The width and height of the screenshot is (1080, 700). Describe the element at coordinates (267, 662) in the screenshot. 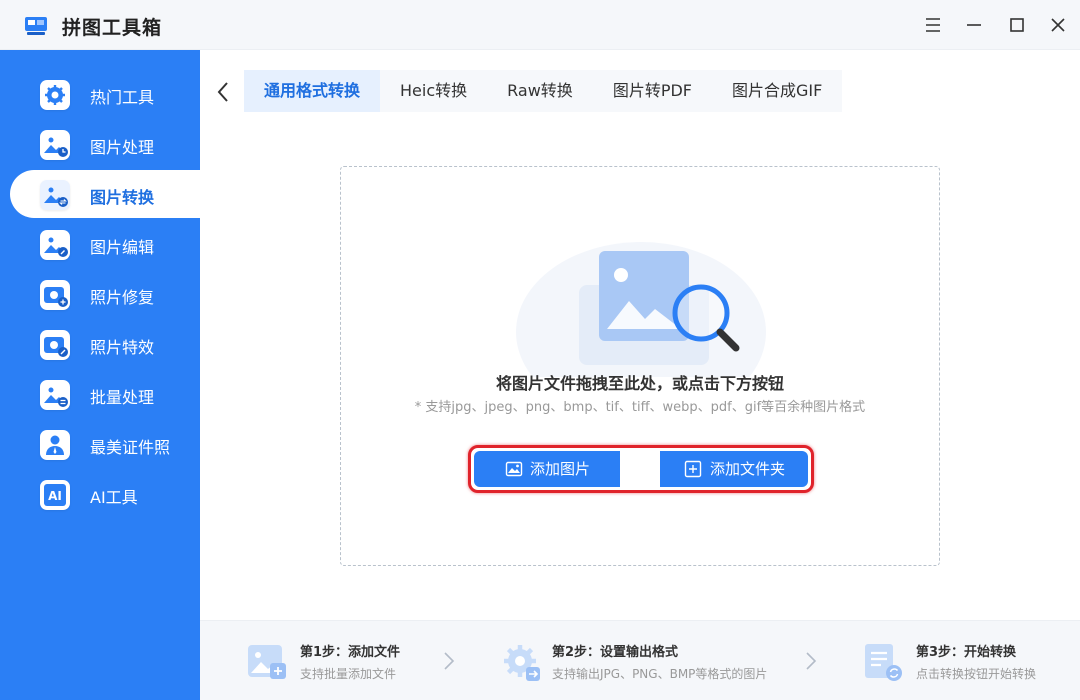

I see `add-file-step-icon` at that location.